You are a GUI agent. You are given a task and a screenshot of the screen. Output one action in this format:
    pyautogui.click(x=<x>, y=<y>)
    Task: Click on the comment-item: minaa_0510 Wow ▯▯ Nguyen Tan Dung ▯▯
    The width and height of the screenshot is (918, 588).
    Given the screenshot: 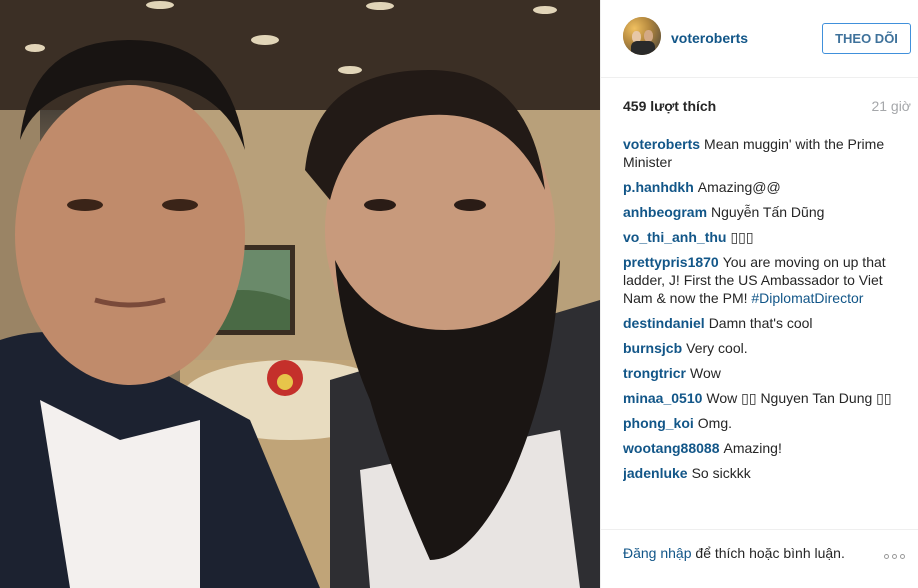 What is the action you would take?
    pyautogui.click(x=764, y=398)
    